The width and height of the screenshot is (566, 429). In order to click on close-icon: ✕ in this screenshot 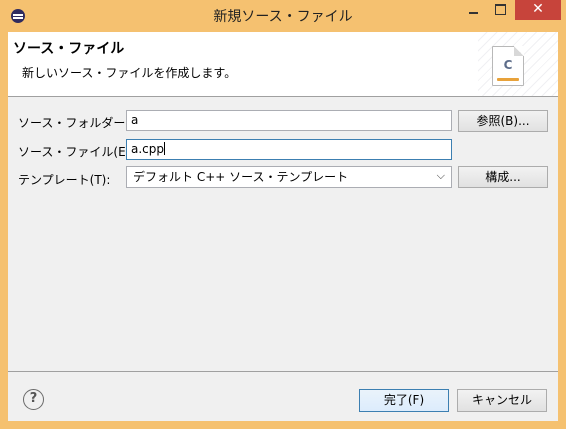, I will do `click(538, 9)`.